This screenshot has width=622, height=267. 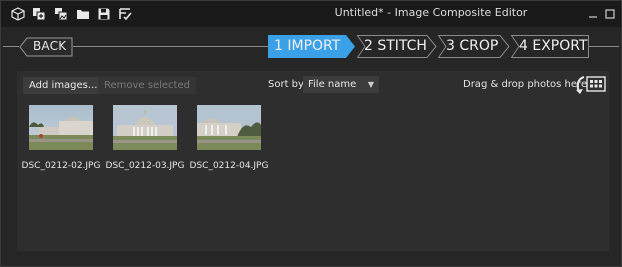 I want to click on image-item: DSC_0212-04.JPG, so click(x=229, y=138).